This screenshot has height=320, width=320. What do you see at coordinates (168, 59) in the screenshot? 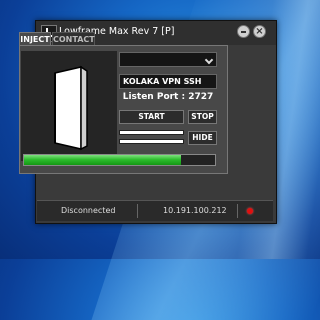
I see `server-dropdown` at bounding box center [168, 59].